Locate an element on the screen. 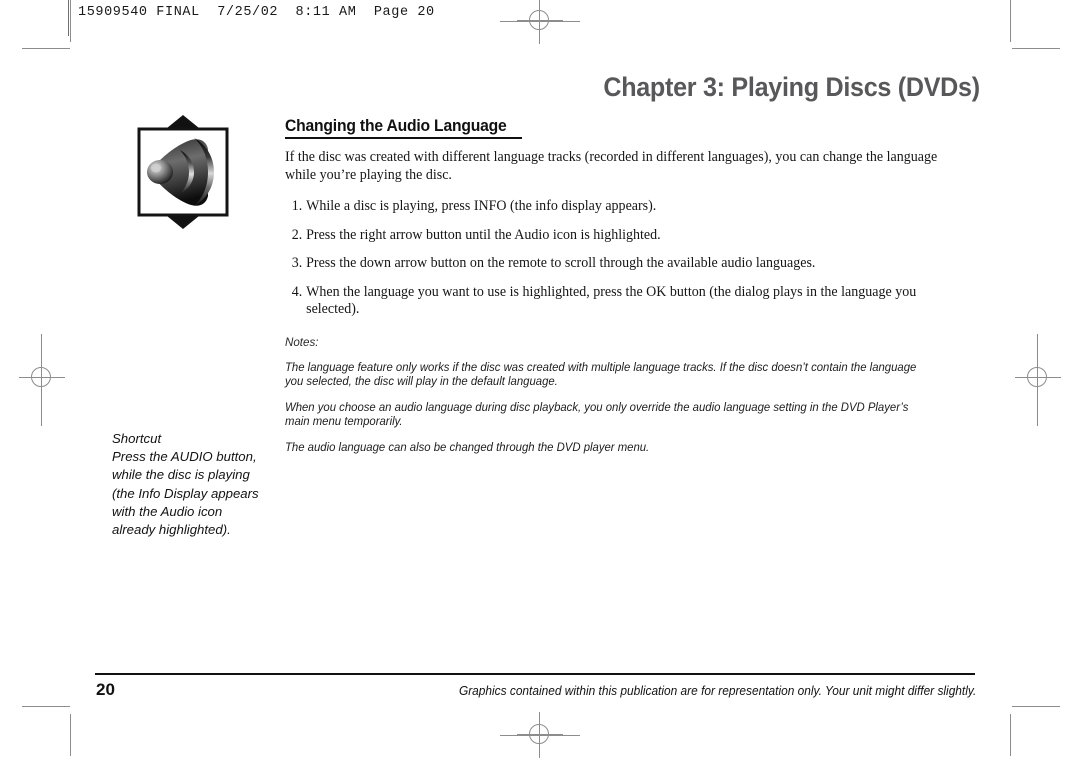 This screenshot has height=758, width=1080. up-triangle-icon is located at coordinates (183, 121).